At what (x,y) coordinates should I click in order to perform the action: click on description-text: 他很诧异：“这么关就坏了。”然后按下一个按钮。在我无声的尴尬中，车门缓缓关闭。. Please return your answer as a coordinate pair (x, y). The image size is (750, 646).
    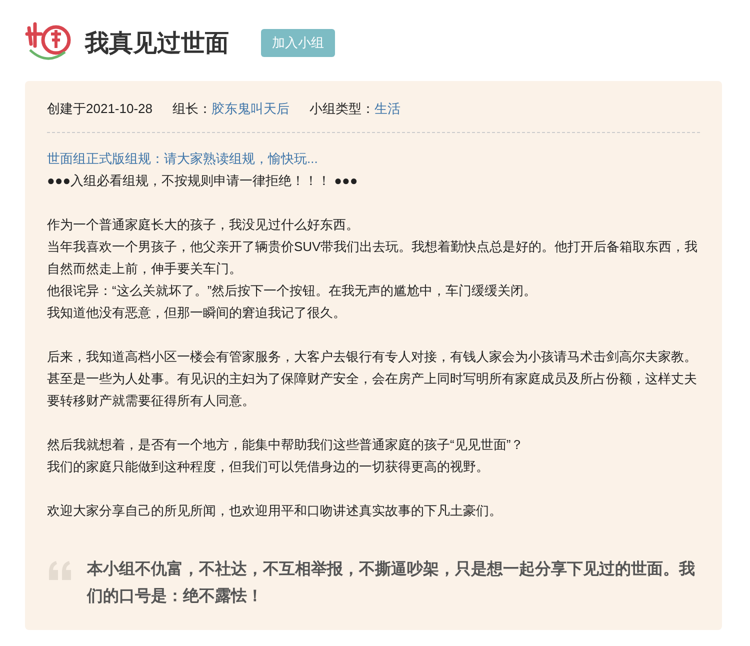
    Looking at the image, I should click on (292, 291).